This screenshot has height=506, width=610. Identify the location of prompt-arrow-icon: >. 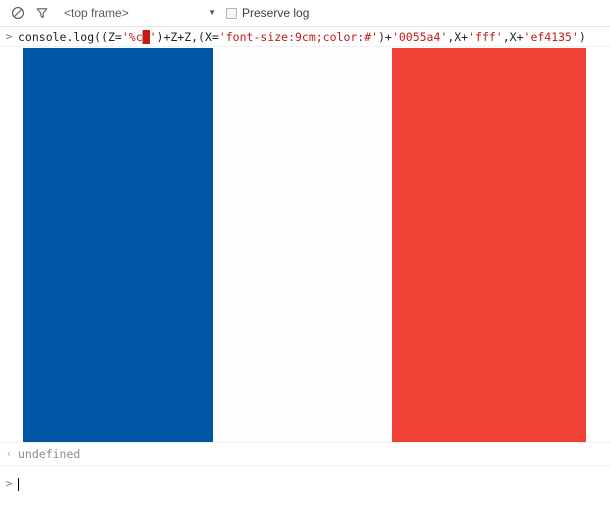
(9, 483).